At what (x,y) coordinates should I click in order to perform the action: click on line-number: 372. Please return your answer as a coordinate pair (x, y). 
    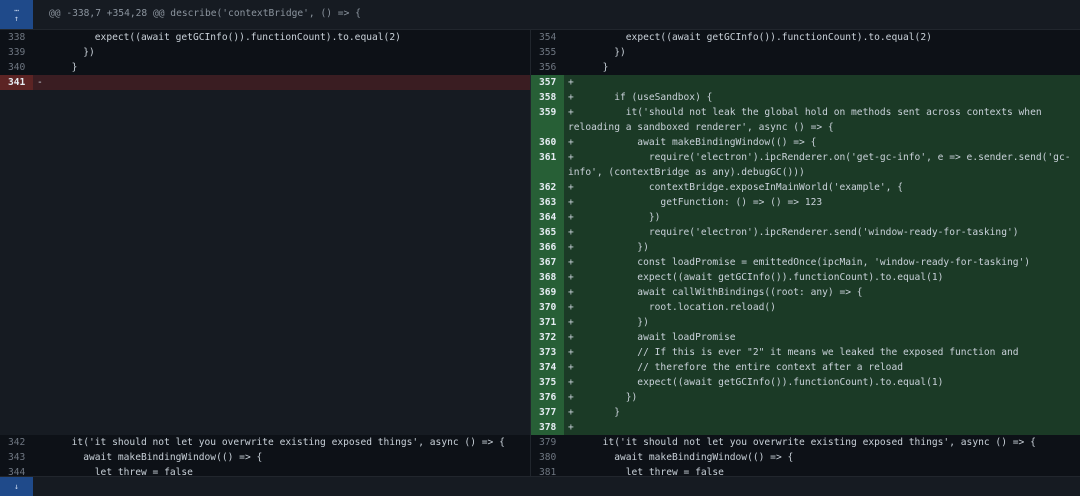
    Looking at the image, I should click on (547, 337).